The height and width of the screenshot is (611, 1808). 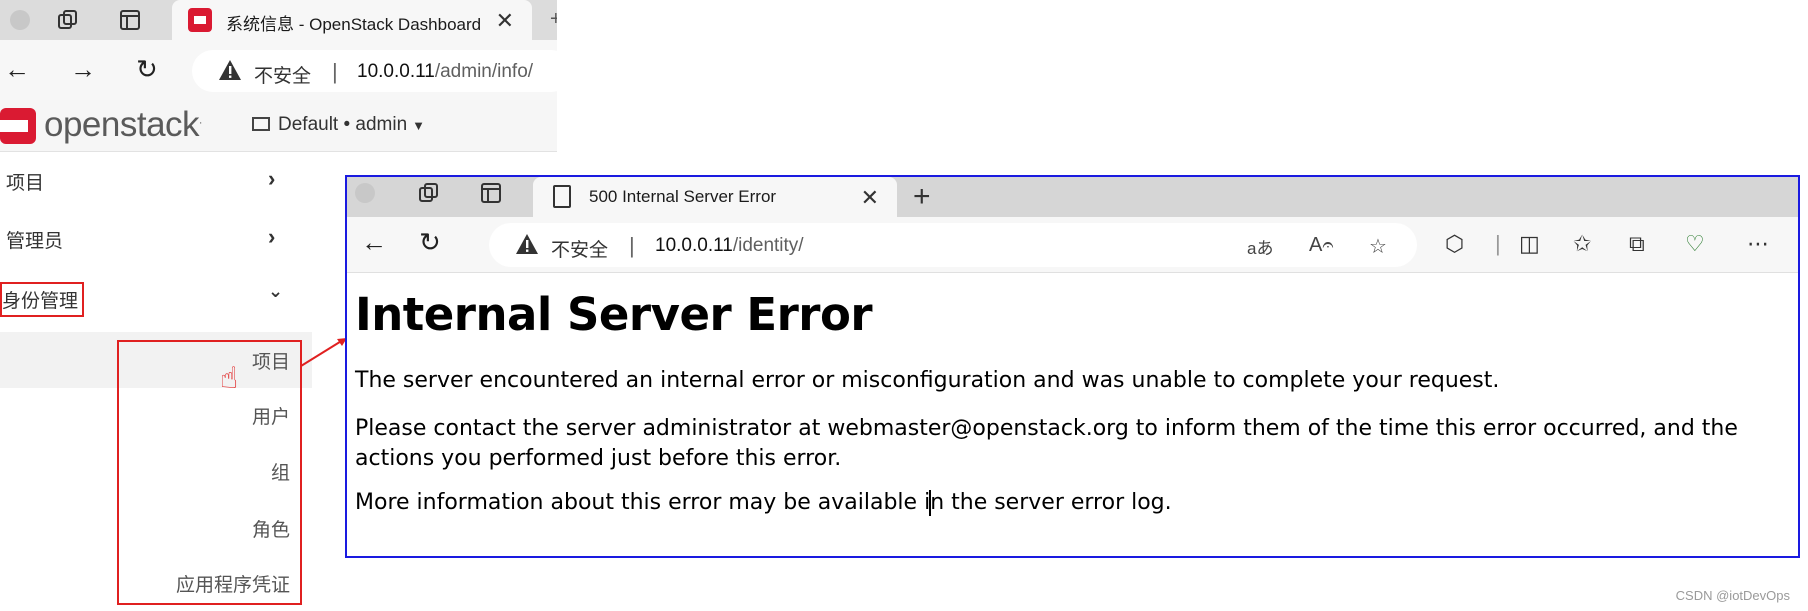 What do you see at coordinates (1454, 244) in the screenshot?
I see `extensions-icon: ⬡` at bounding box center [1454, 244].